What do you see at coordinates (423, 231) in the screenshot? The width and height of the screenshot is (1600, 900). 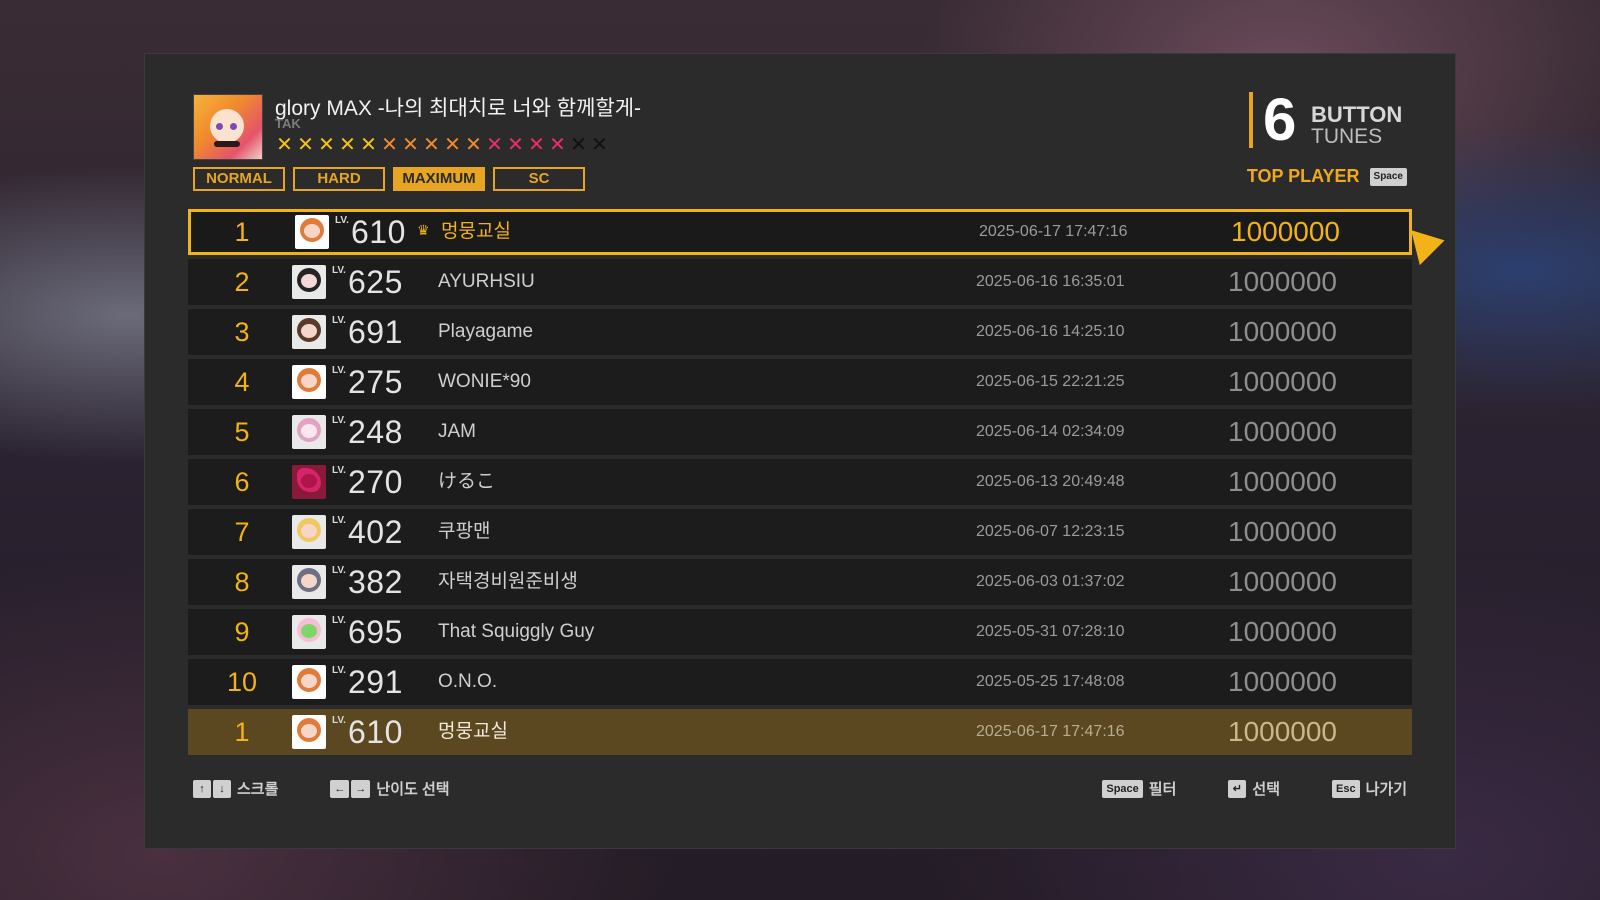 I see `crown-icon: ♛` at bounding box center [423, 231].